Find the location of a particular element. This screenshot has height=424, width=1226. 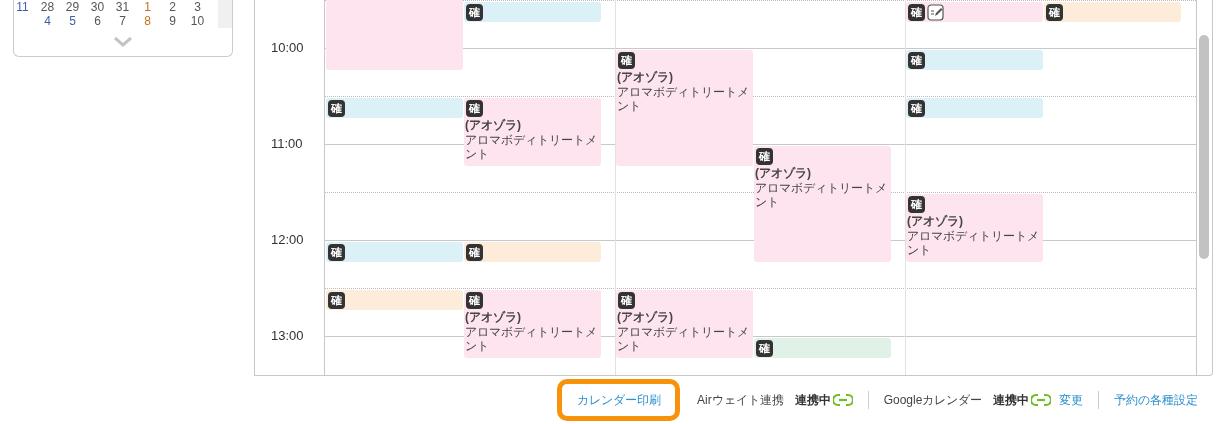

calendar-date: 4 is located at coordinates (47, 21).